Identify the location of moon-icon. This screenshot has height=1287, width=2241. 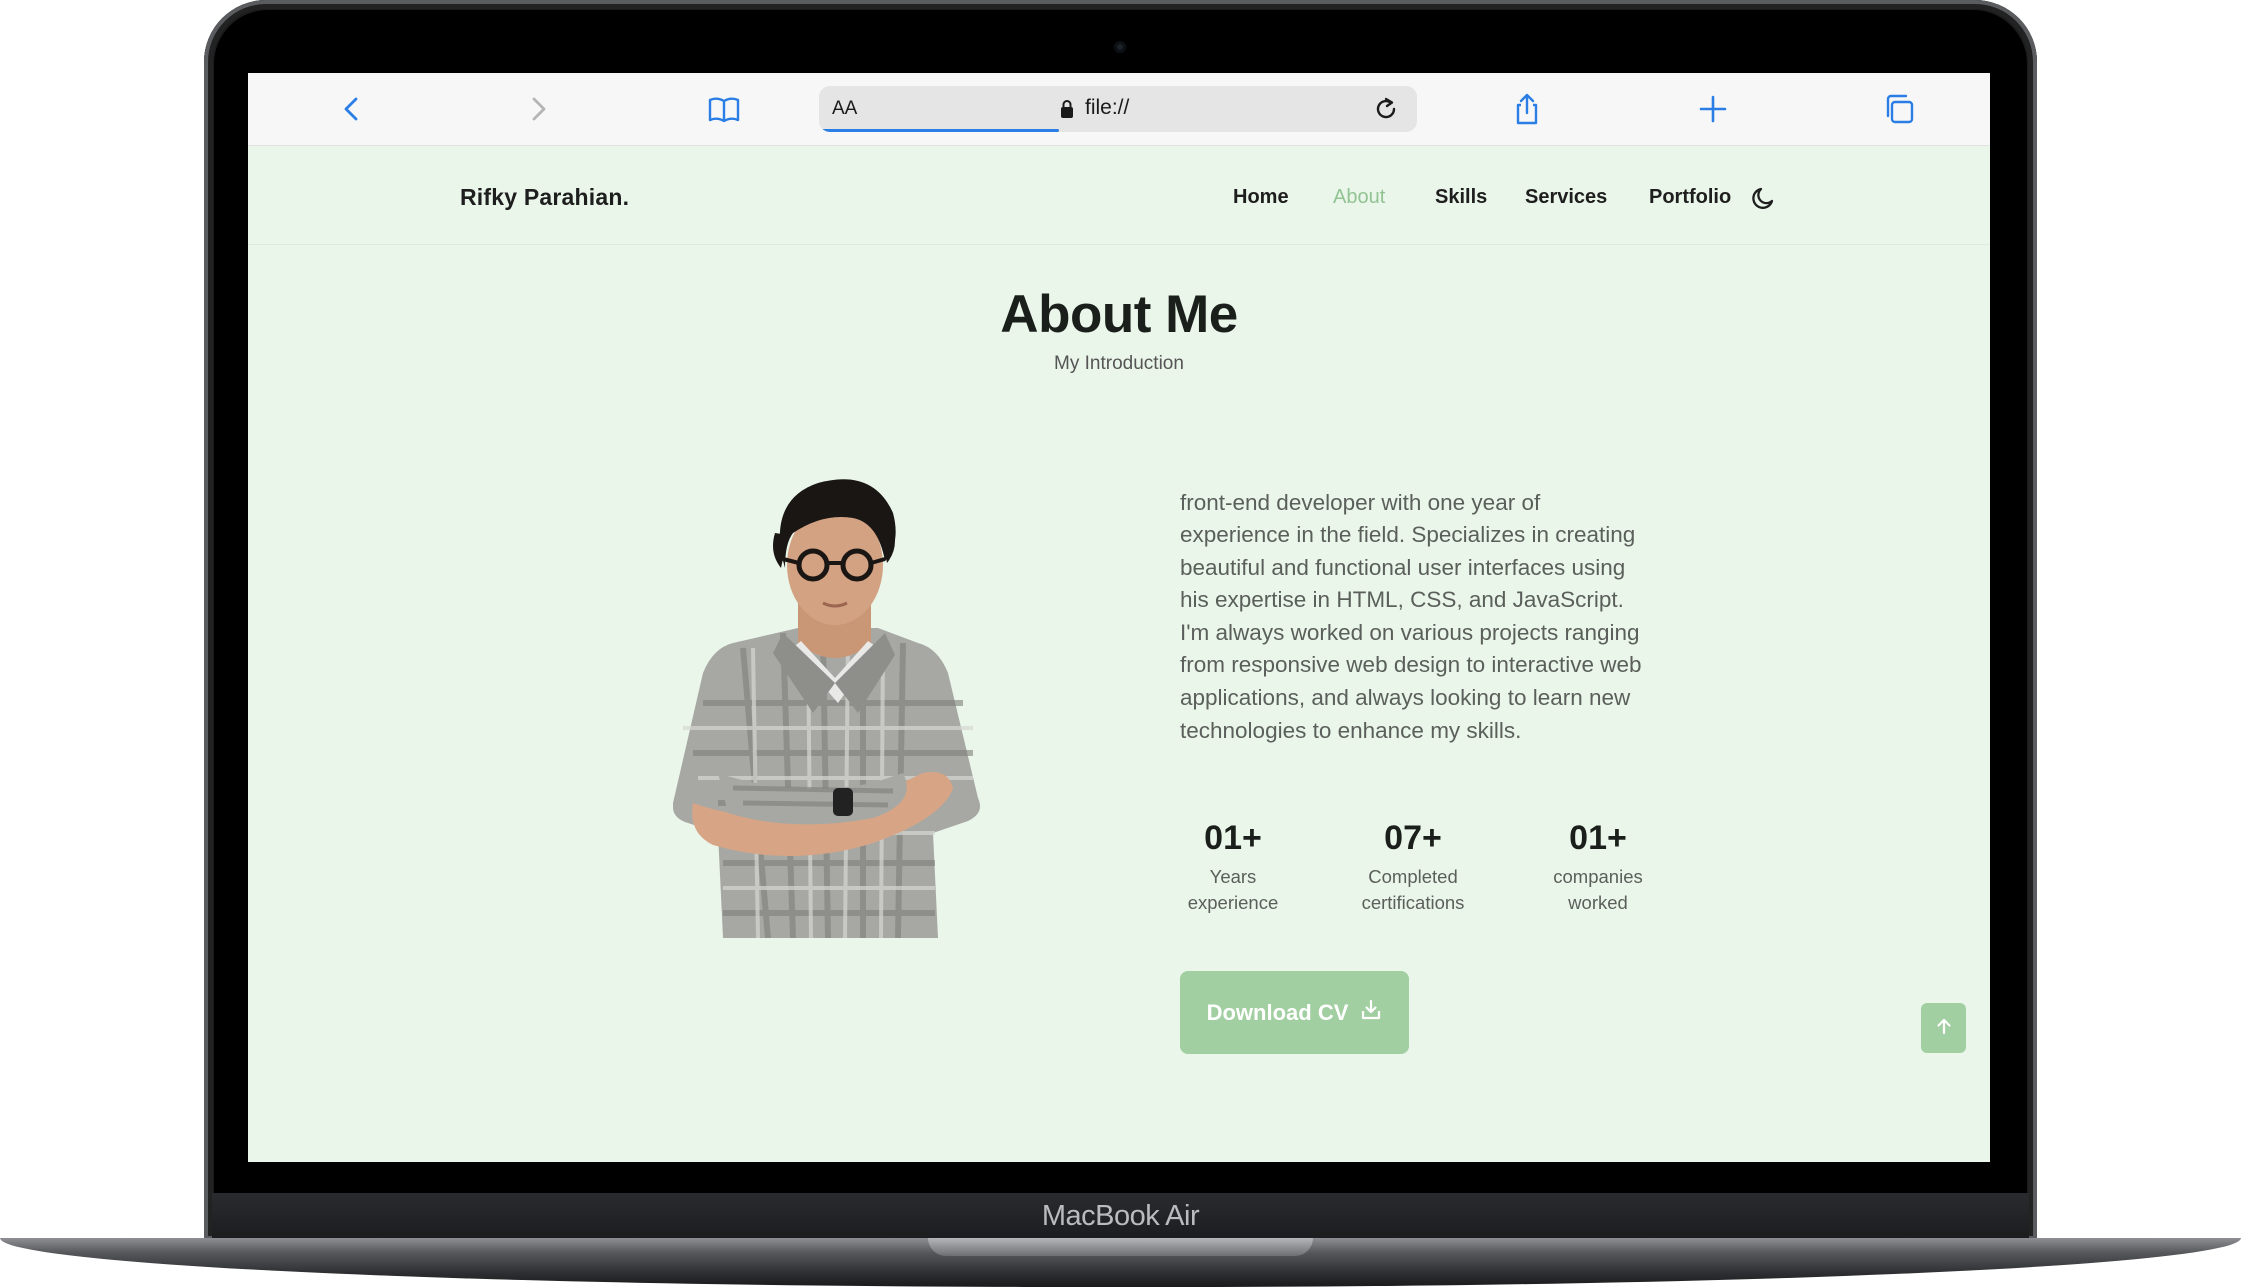
(1764, 200).